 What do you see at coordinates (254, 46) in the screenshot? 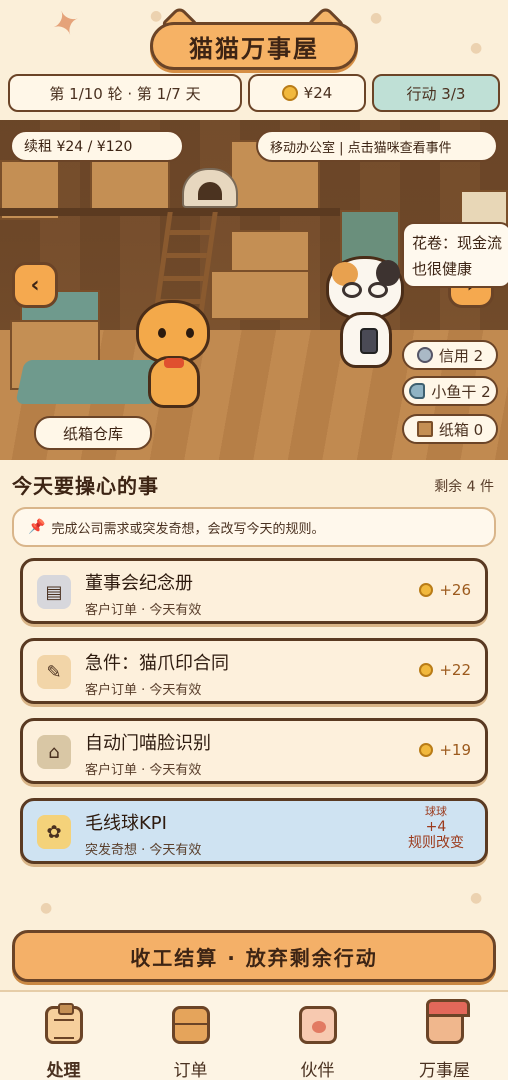
I see `page-title: 猫猫万事屋` at bounding box center [254, 46].